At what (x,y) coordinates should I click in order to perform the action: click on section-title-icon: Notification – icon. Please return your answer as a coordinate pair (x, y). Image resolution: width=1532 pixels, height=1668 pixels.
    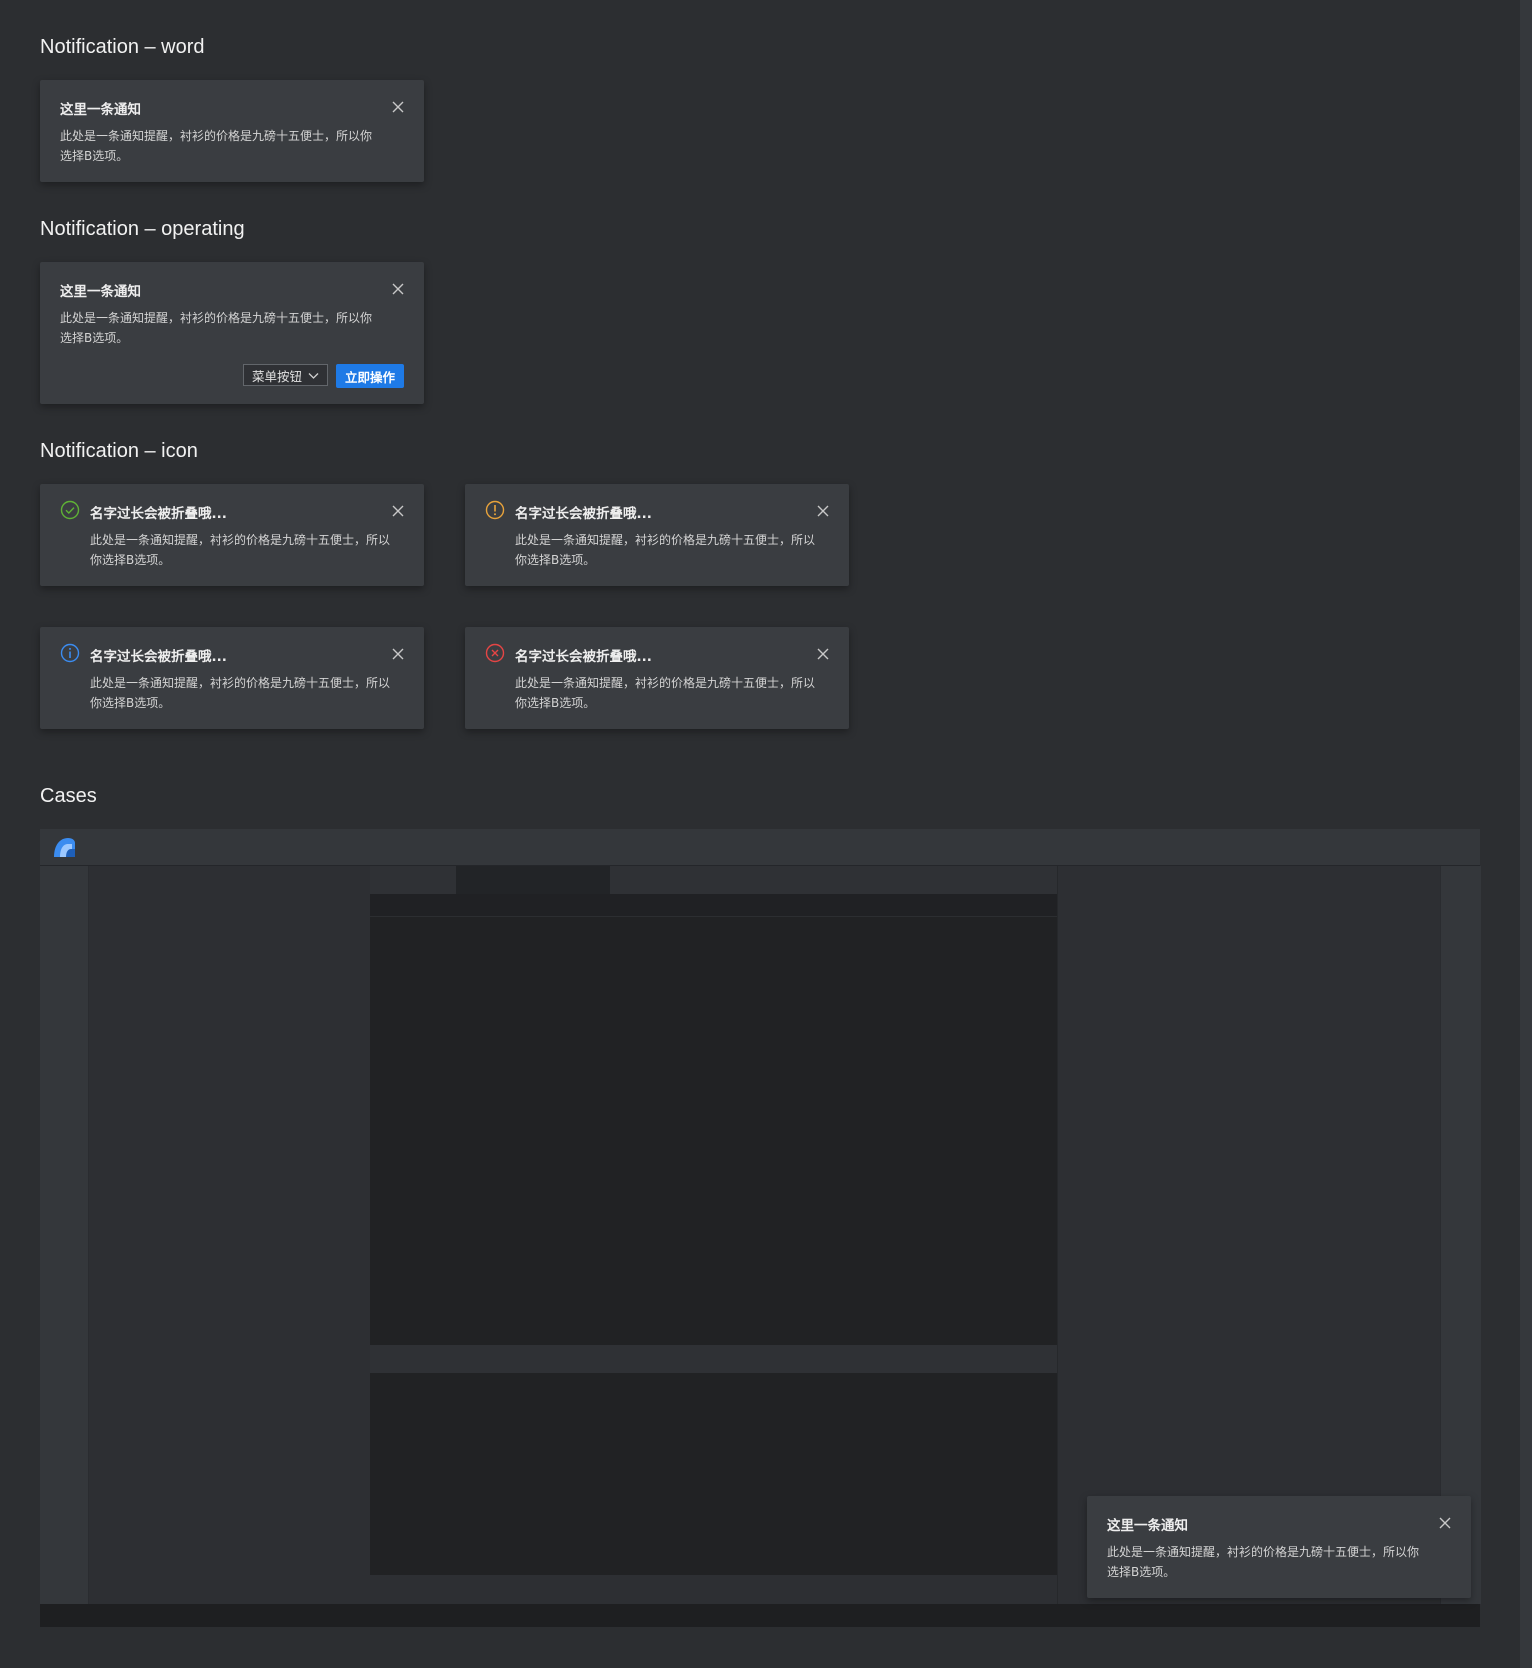
    Looking at the image, I should click on (119, 451).